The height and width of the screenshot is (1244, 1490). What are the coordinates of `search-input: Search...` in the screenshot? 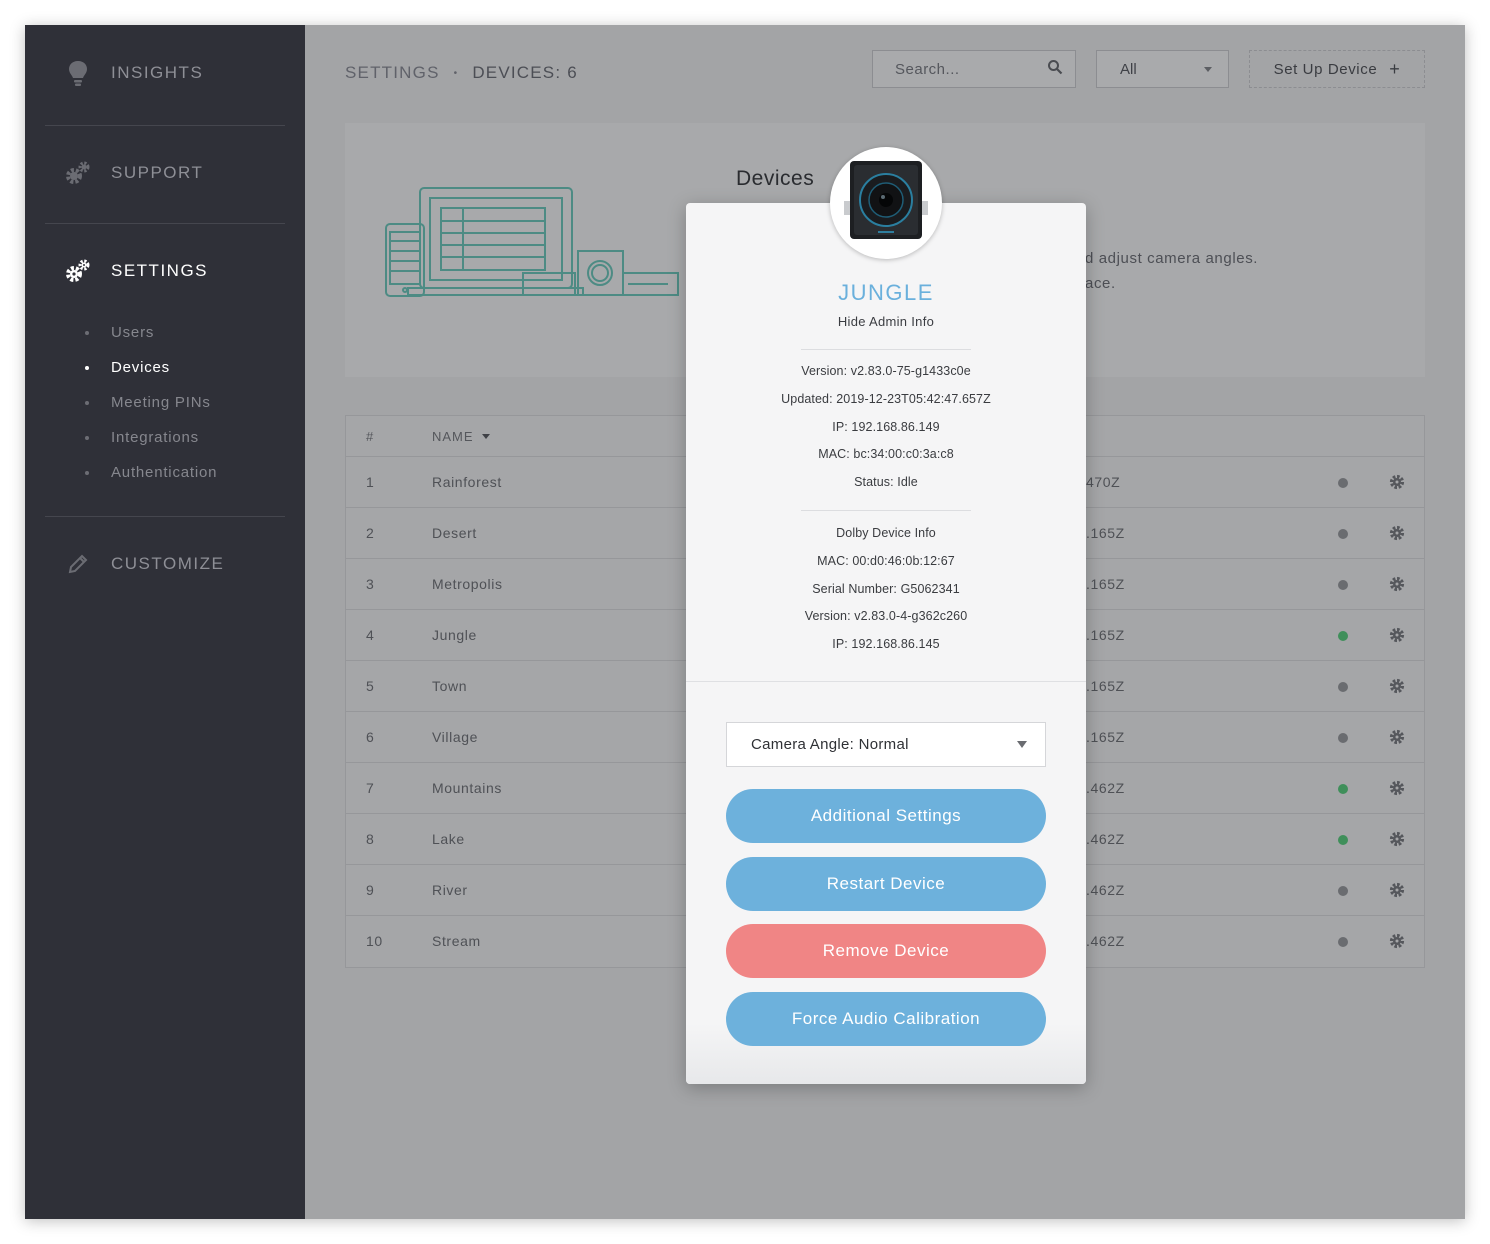 It's located at (974, 69).